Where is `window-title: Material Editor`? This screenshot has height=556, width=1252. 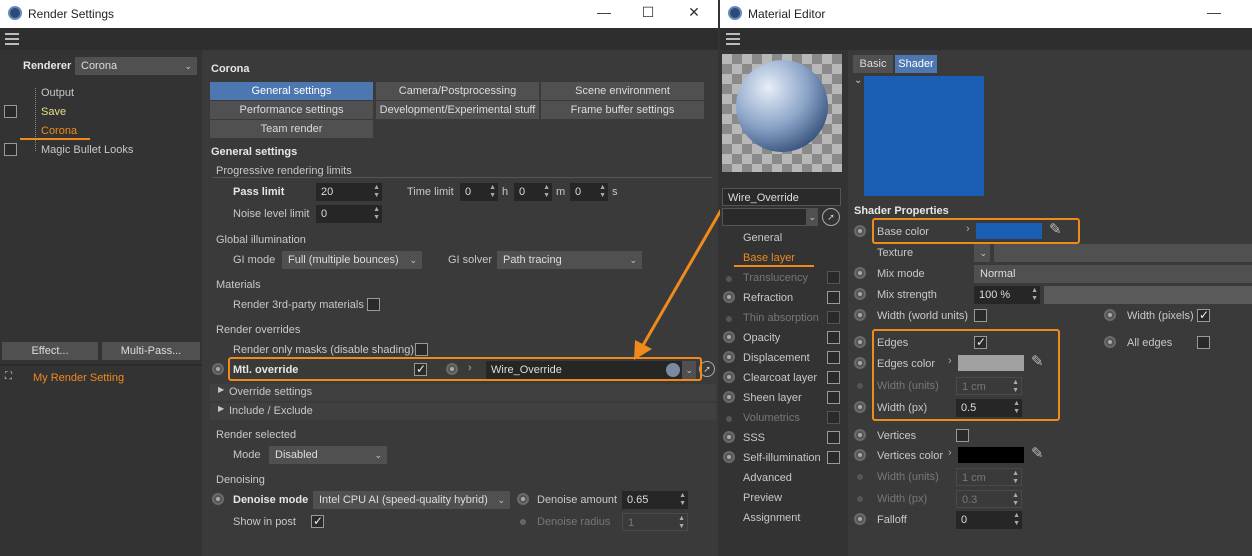 window-title: Material Editor is located at coordinates (787, 14).